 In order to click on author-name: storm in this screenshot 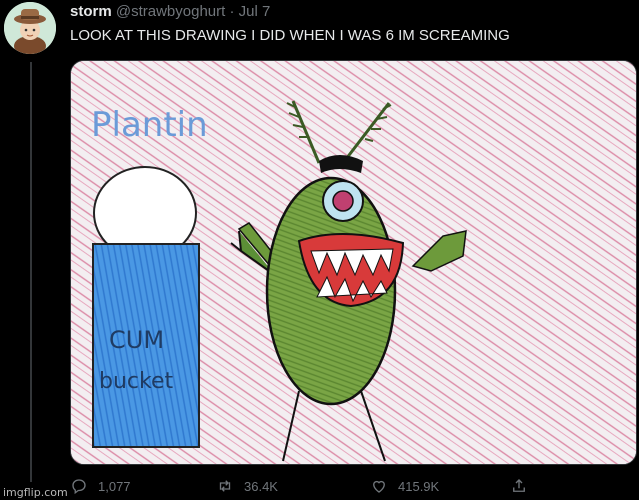, I will do `click(91, 11)`.